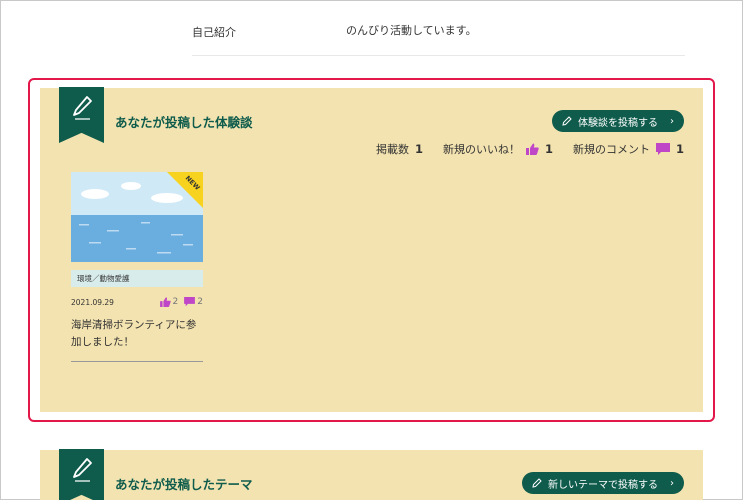 The height and width of the screenshot is (500, 743). What do you see at coordinates (137, 278) in the screenshot?
I see `category-tag: 環境／動物愛護` at bounding box center [137, 278].